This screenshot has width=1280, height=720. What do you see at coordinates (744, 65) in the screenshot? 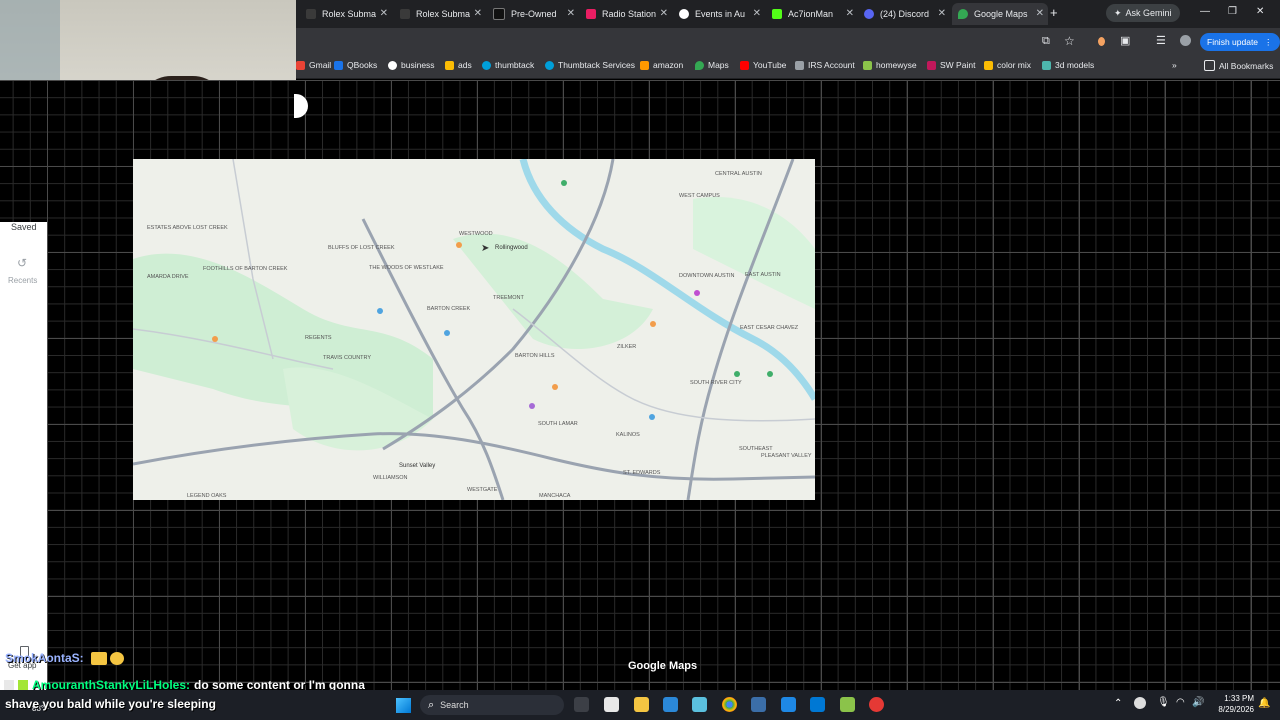
I see `youtube-icon` at bounding box center [744, 65].